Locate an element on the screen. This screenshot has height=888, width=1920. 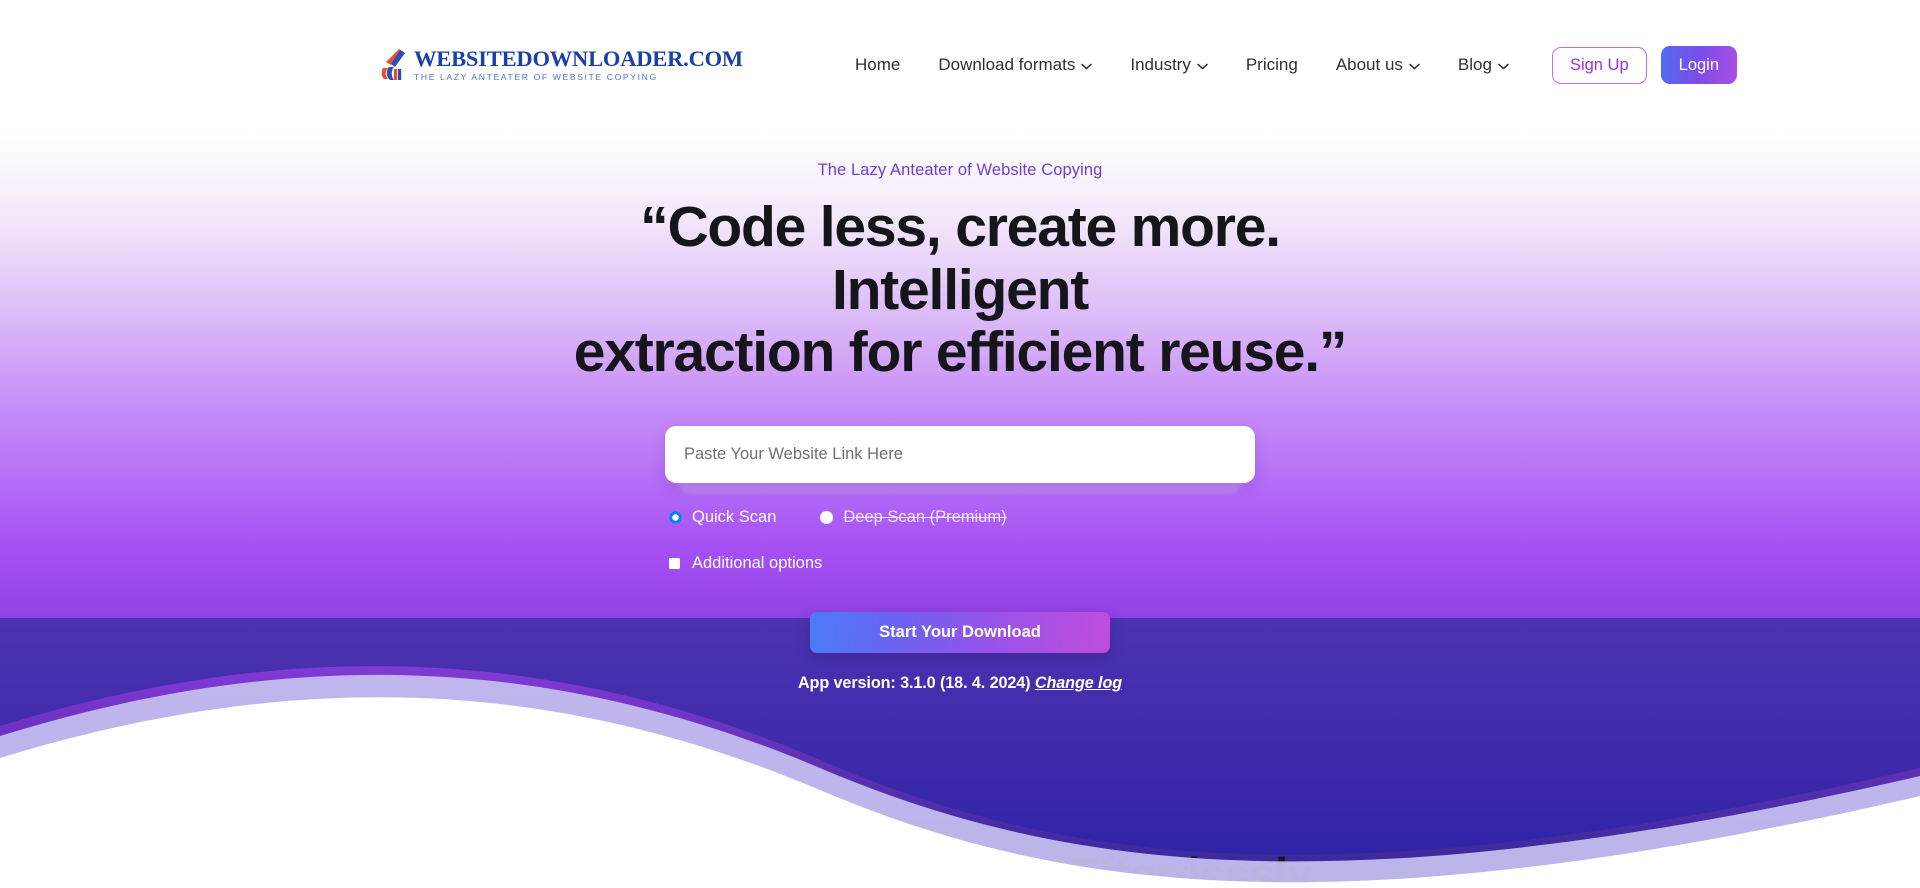
search-field-wrapper is located at coordinates (960, 460).